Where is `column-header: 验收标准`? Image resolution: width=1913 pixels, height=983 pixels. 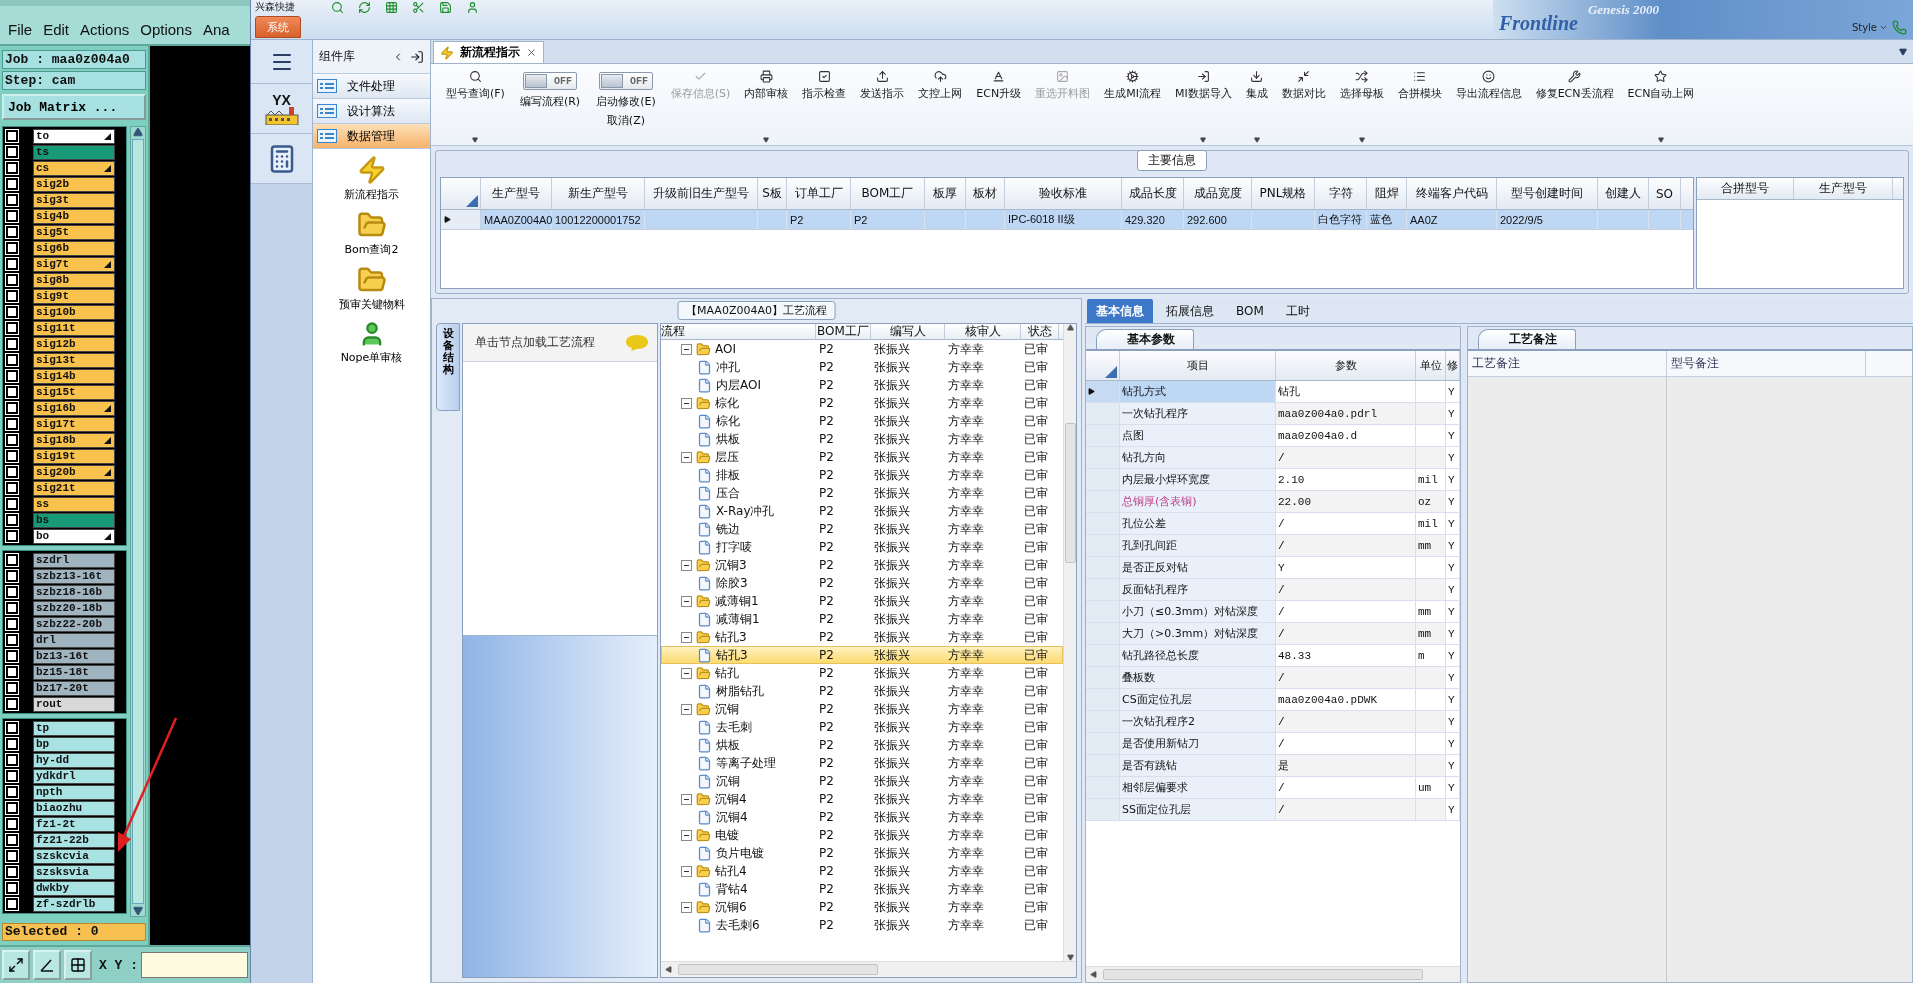
column-header: 验收标准 is located at coordinates (1063, 193).